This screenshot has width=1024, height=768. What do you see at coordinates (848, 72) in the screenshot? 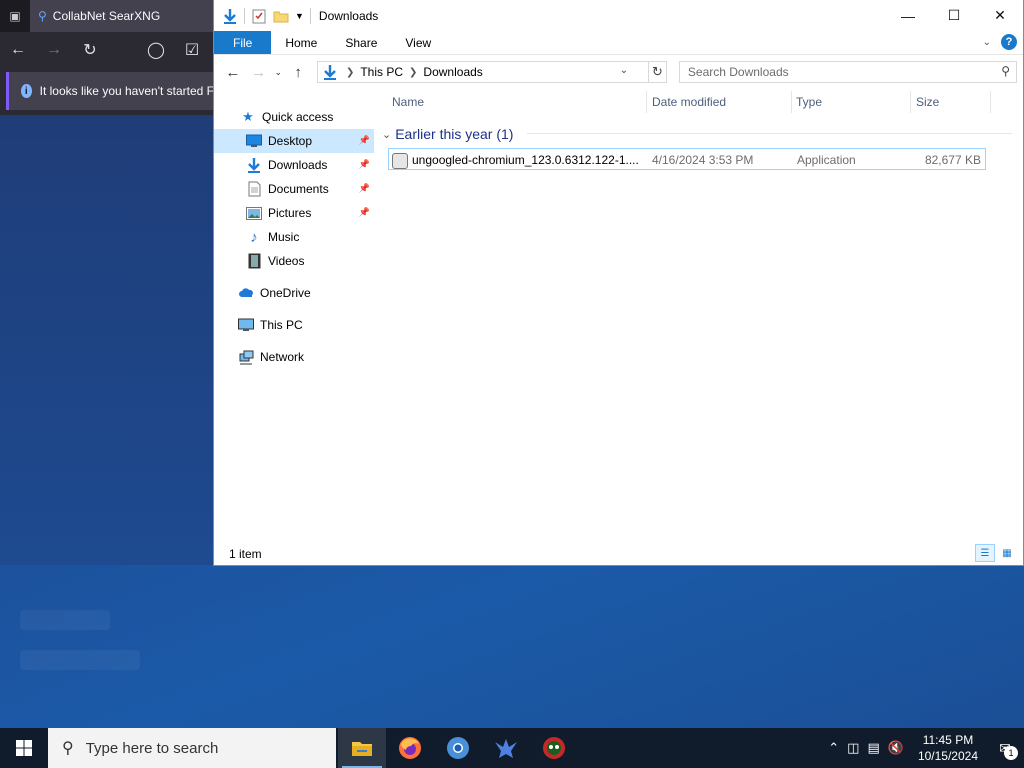
I see `search-input: Search Downloads ⚲` at bounding box center [848, 72].